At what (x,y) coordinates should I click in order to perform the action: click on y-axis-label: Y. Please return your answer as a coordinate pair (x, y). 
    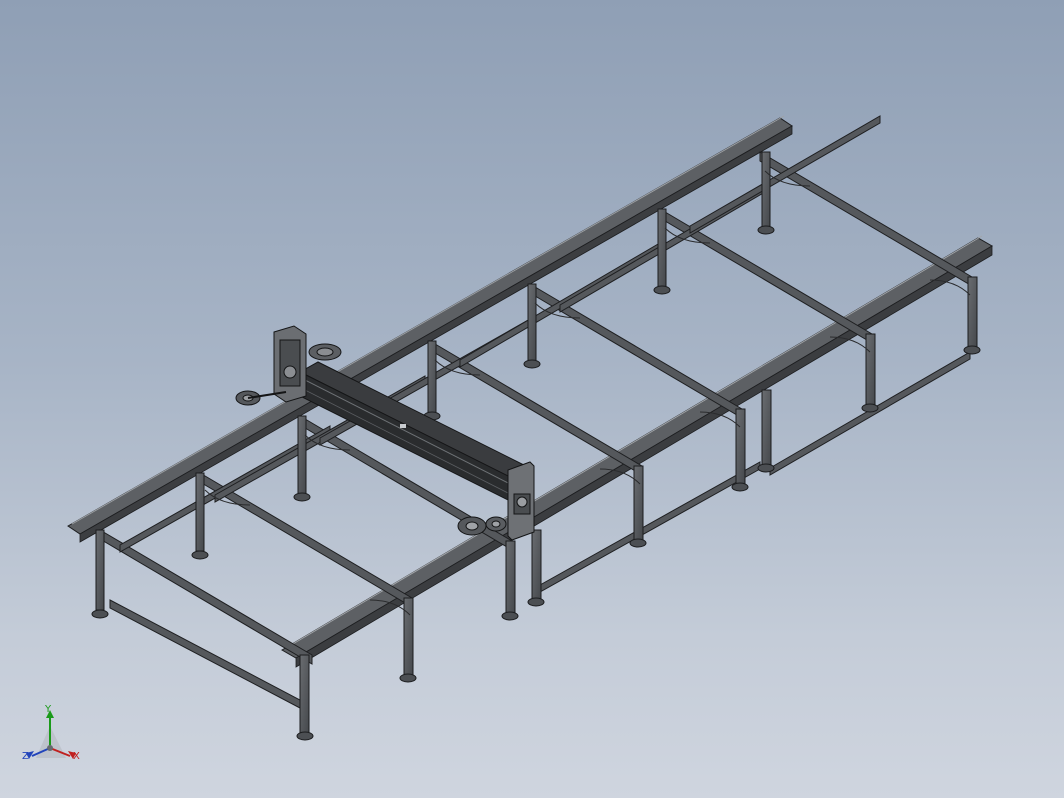
    Looking at the image, I should click on (48, 709).